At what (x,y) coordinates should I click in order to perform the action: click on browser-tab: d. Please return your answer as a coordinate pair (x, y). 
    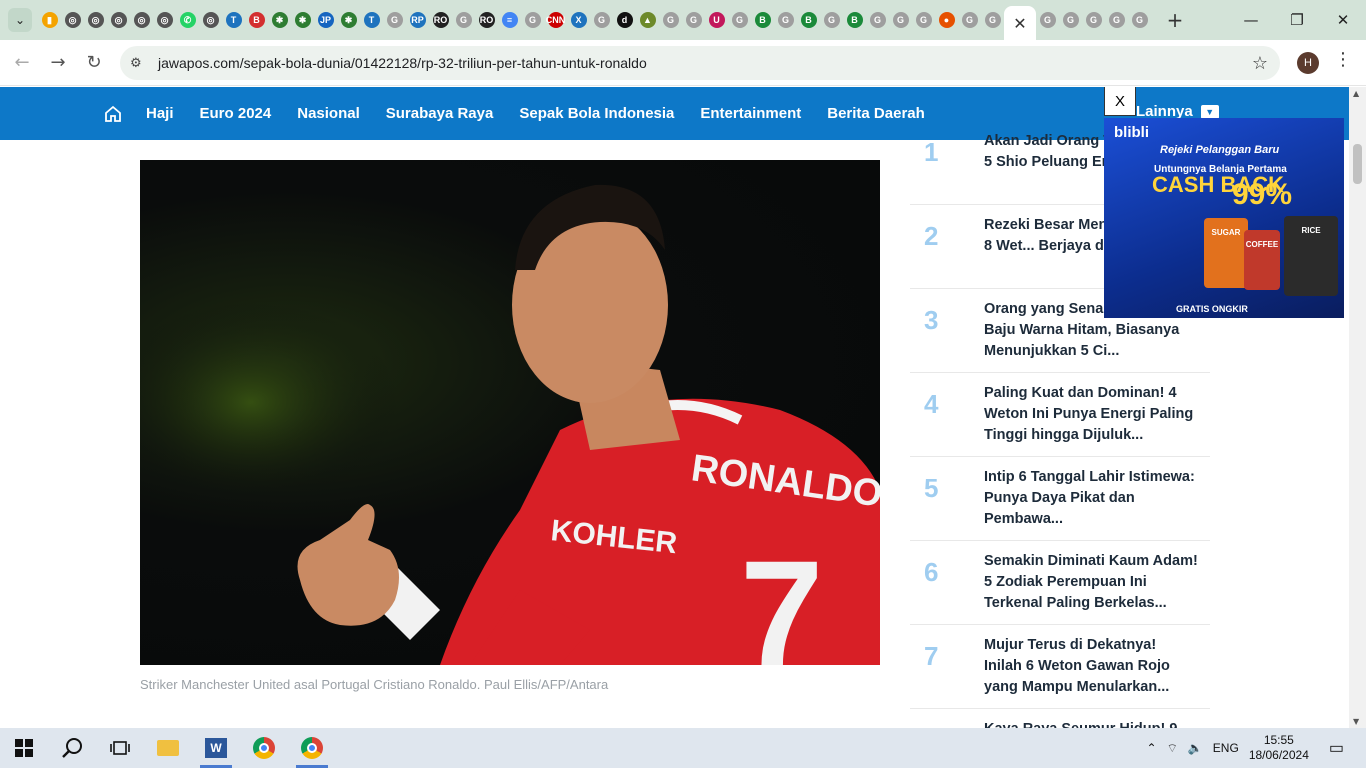
    Looking at the image, I should click on (624, 20).